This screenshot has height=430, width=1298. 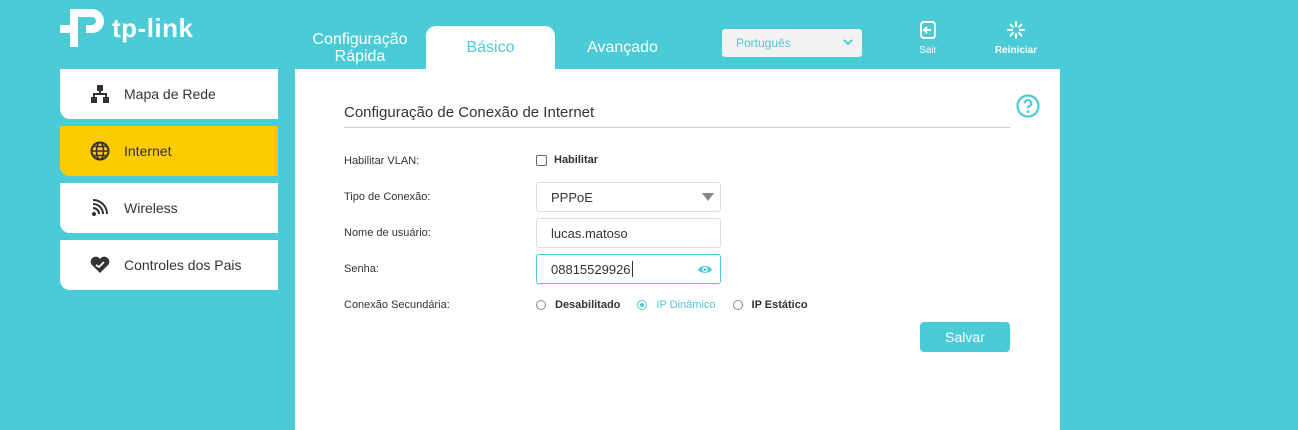 I want to click on radio-static-ip: IP Estático, so click(x=770, y=305).